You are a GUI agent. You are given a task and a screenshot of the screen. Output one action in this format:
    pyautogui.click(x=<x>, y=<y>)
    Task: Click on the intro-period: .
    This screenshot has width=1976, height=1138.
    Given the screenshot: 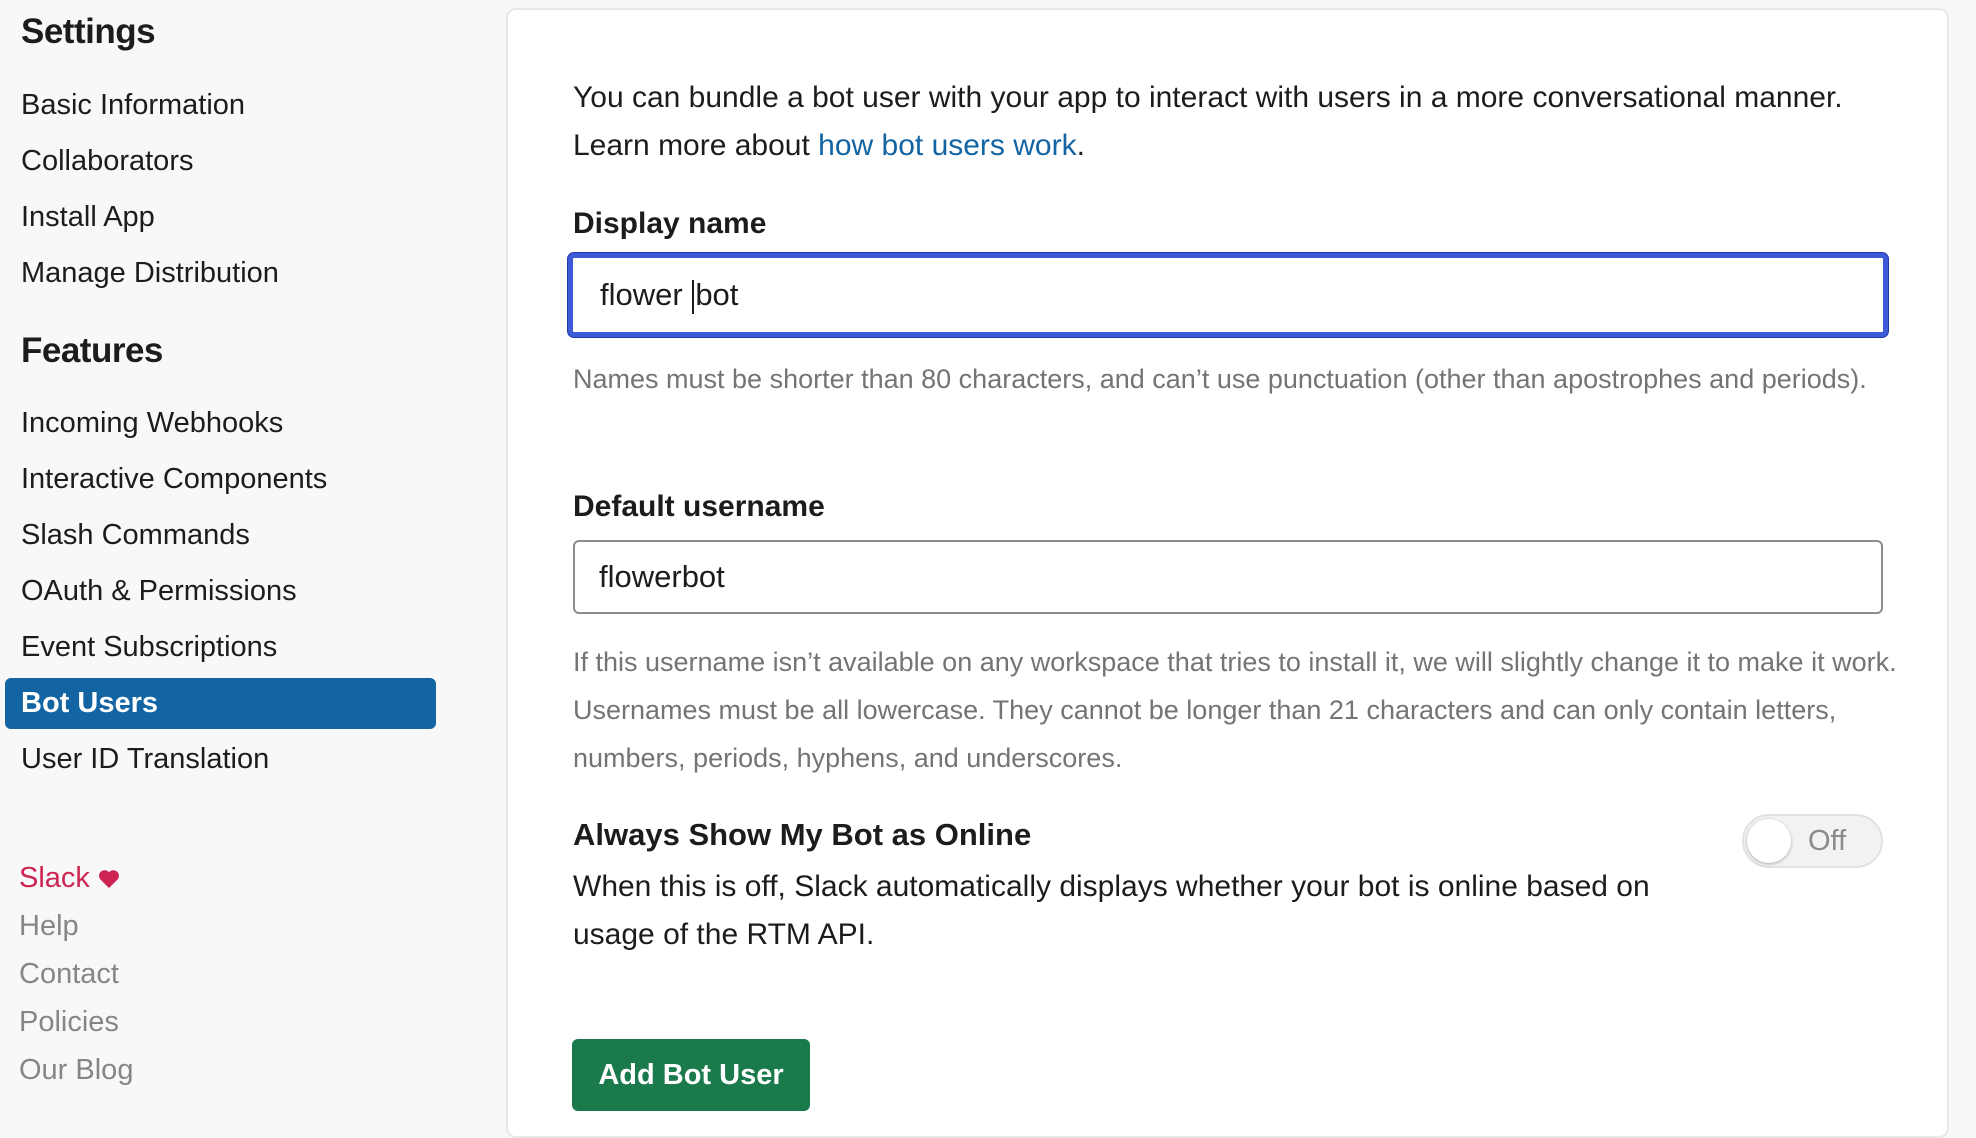 What is the action you would take?
    pyautogui.click(x=1080, y=145)
    